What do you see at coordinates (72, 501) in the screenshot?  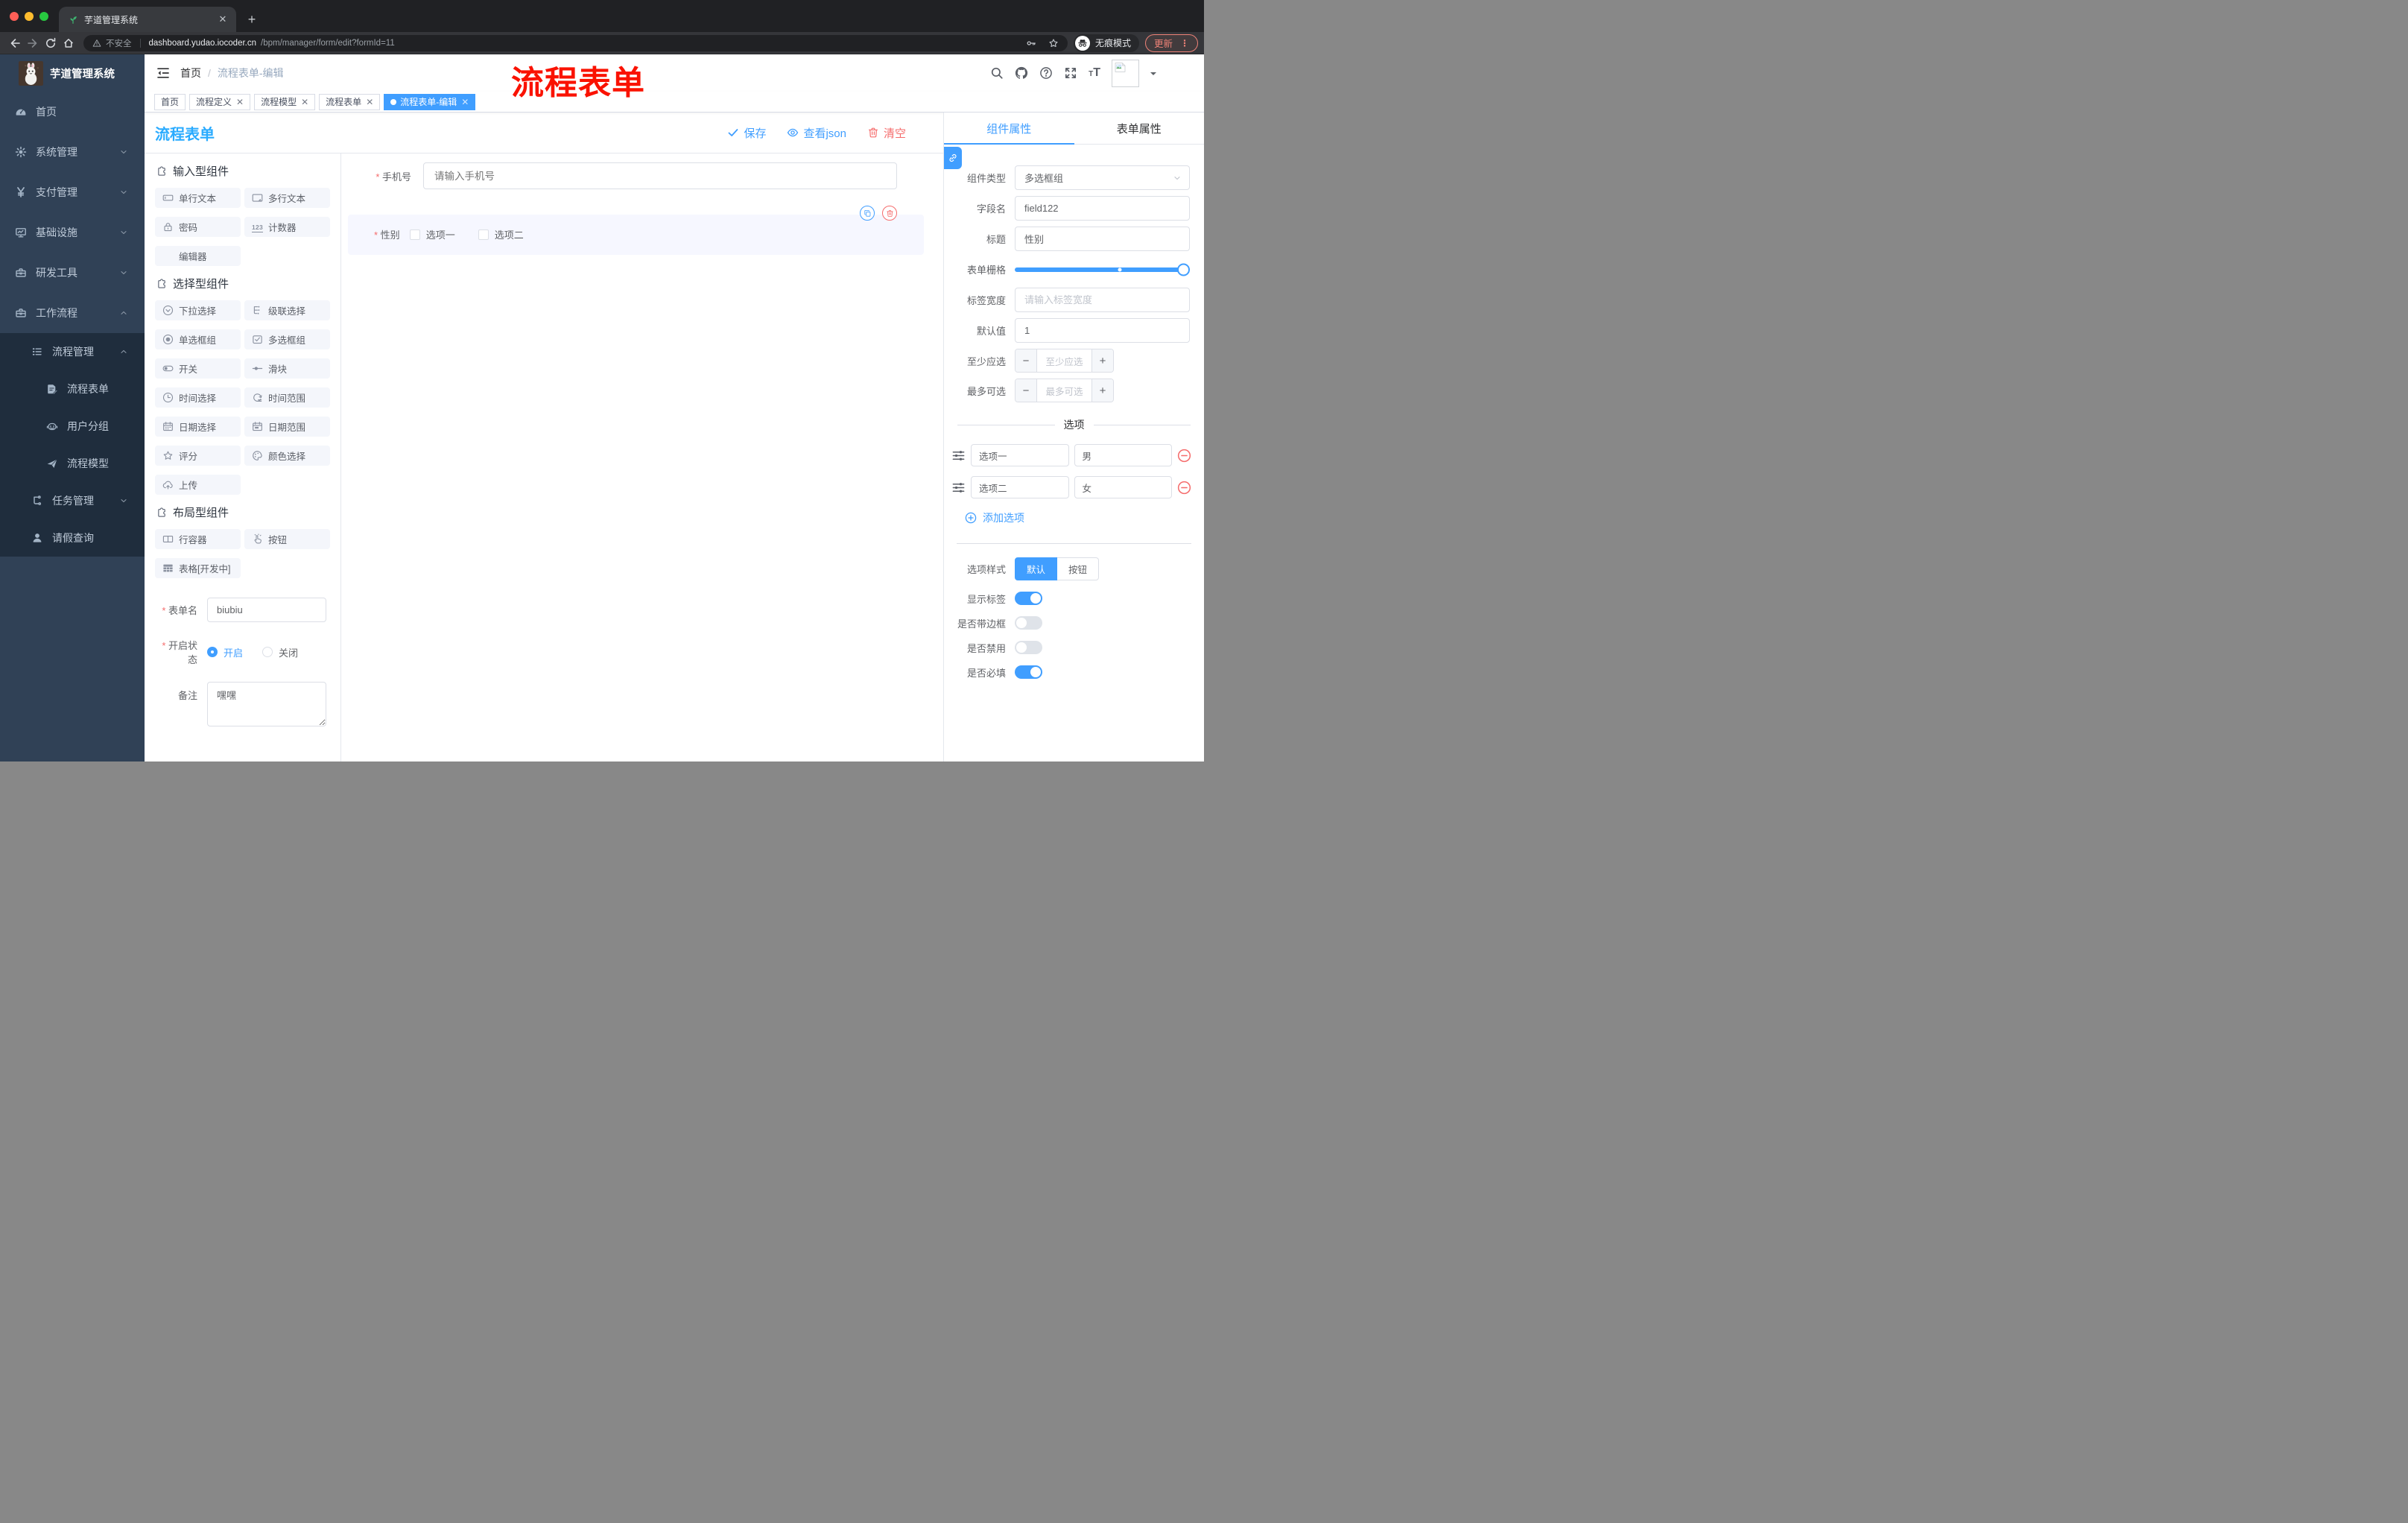 I see `sidebar-item-task-mgmt: 任务管理` at bounding box center [72, 501].